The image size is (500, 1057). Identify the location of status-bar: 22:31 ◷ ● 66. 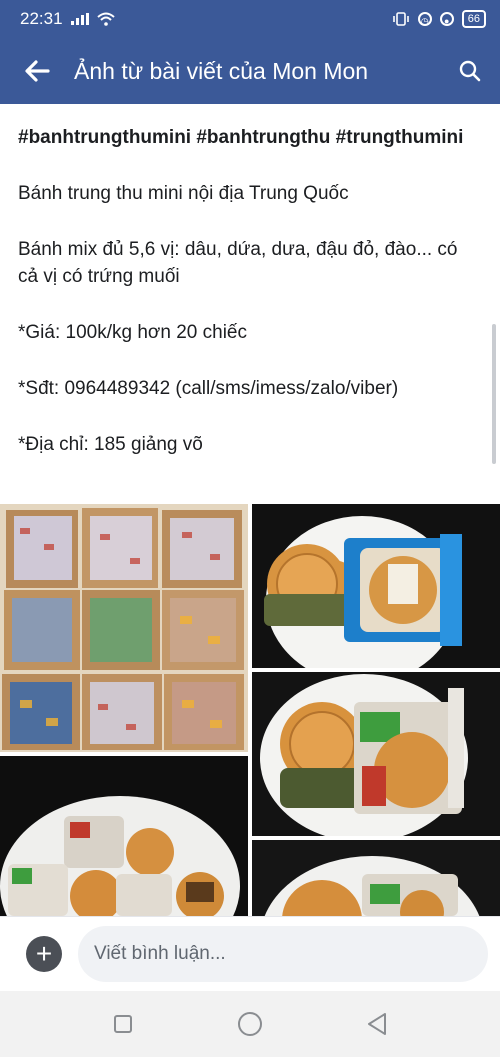
(250, 19).